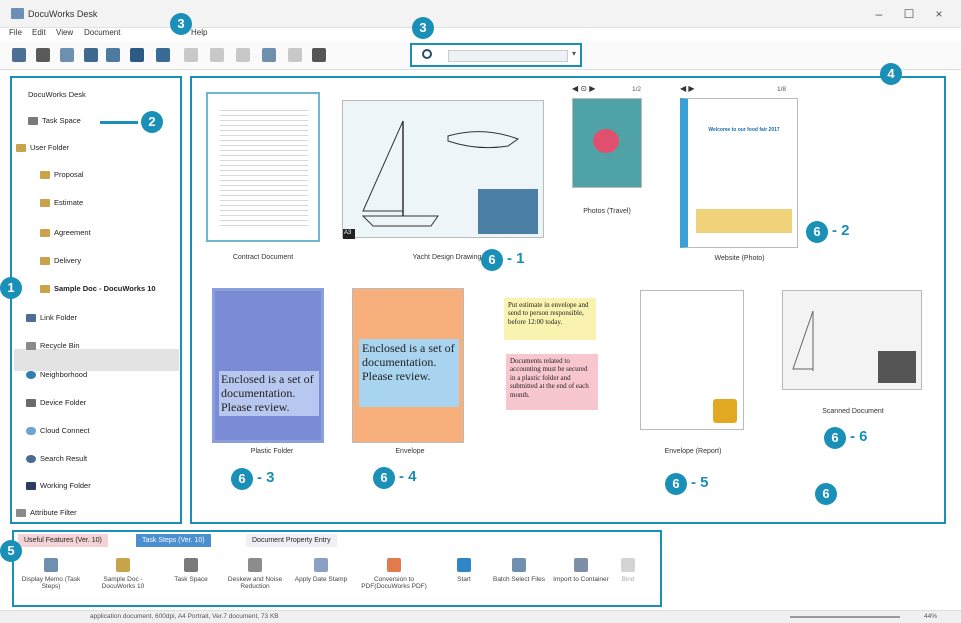 The image size is (961, 623). I want to click on forward-icon, so click(295, 55).